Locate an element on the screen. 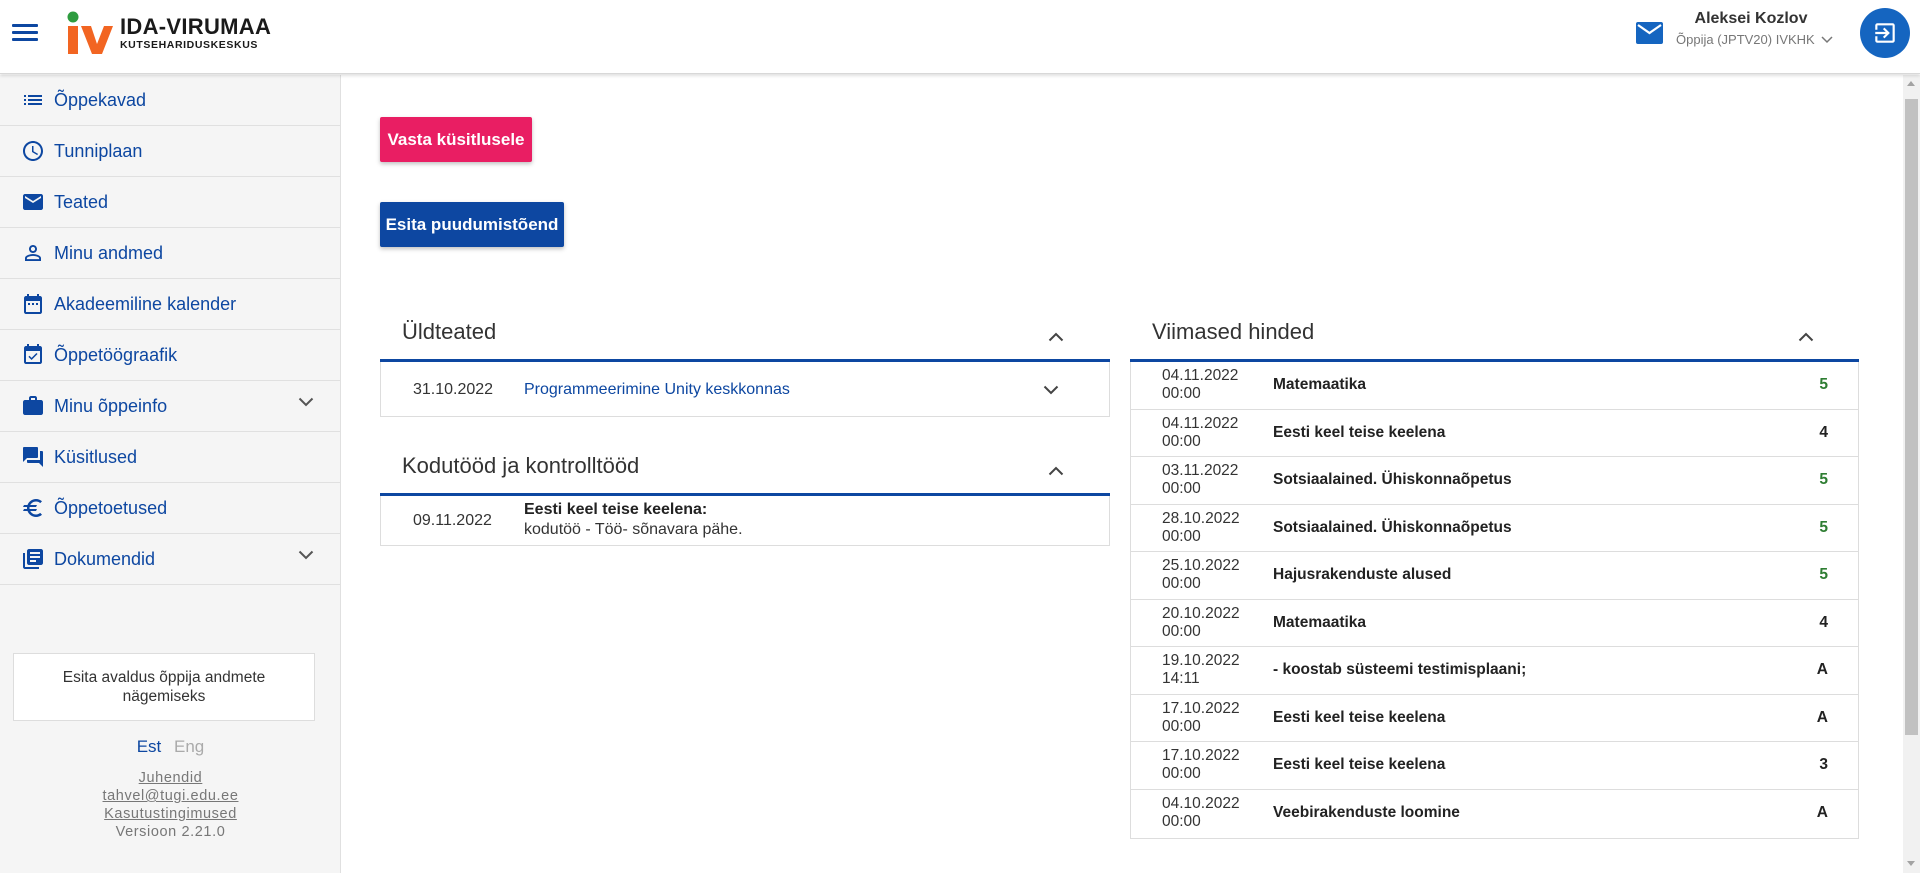 The height and width of the screenshot is (873, 1920). hamburger-menu-icon is located at coordinates (25, 33).